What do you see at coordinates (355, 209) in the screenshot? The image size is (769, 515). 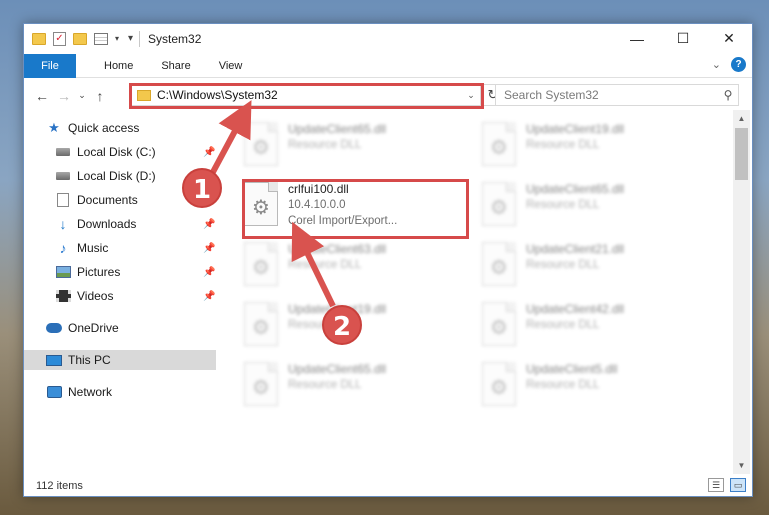 I see `file-highlight-box` at bounding box center [355, 209].